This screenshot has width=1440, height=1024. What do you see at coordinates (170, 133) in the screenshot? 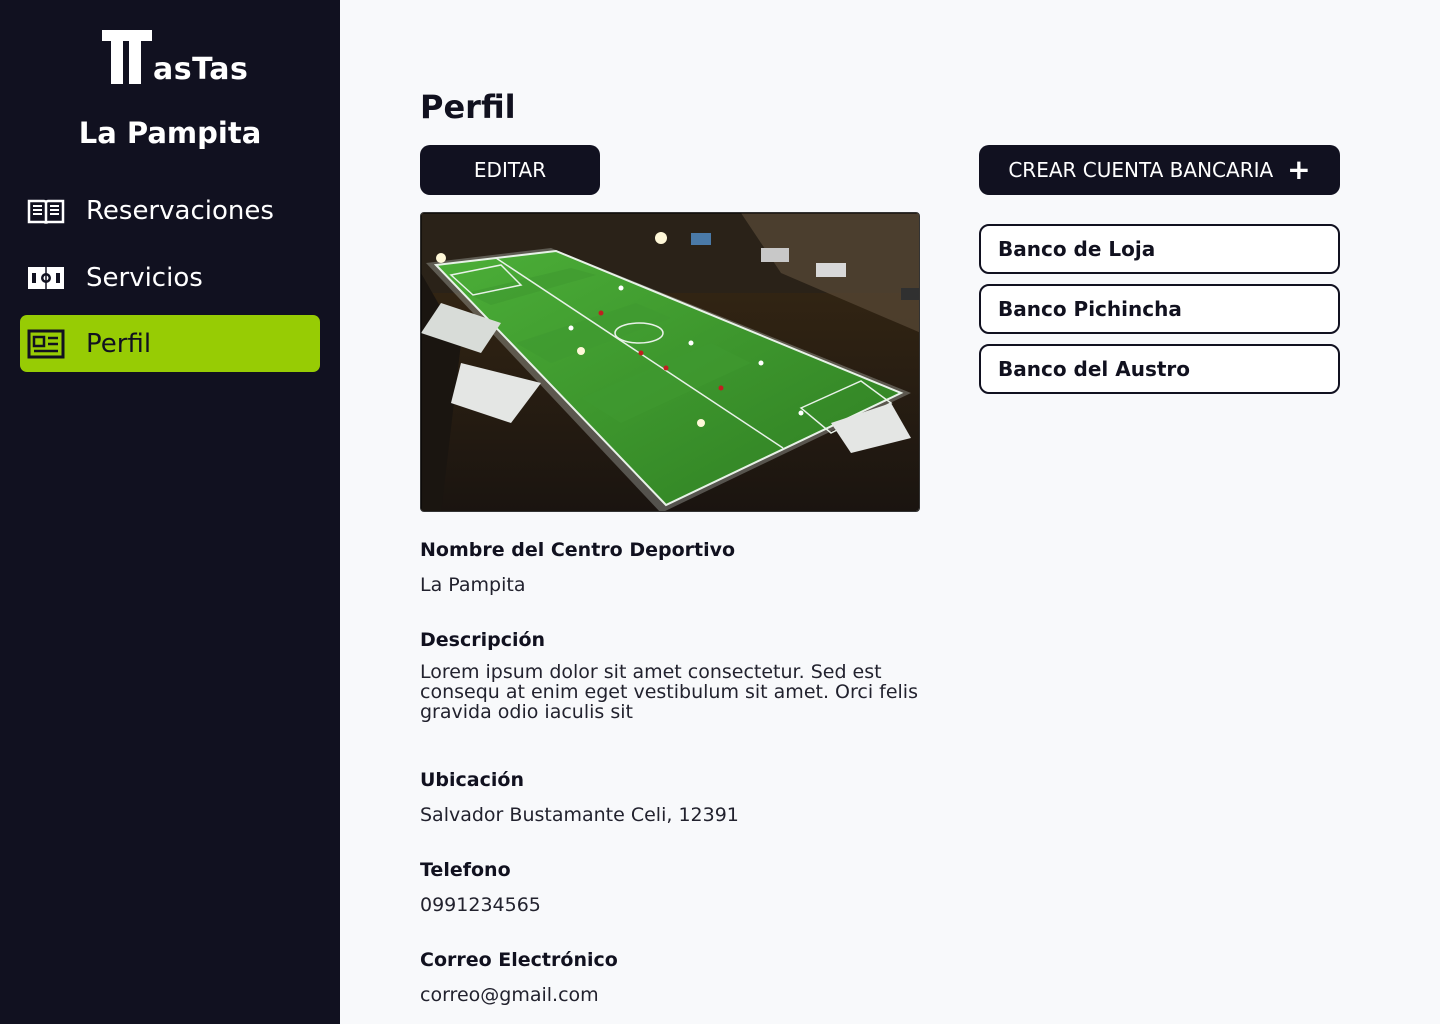
I see `venue-name: La Pampita` at bounding box center [170, 133].